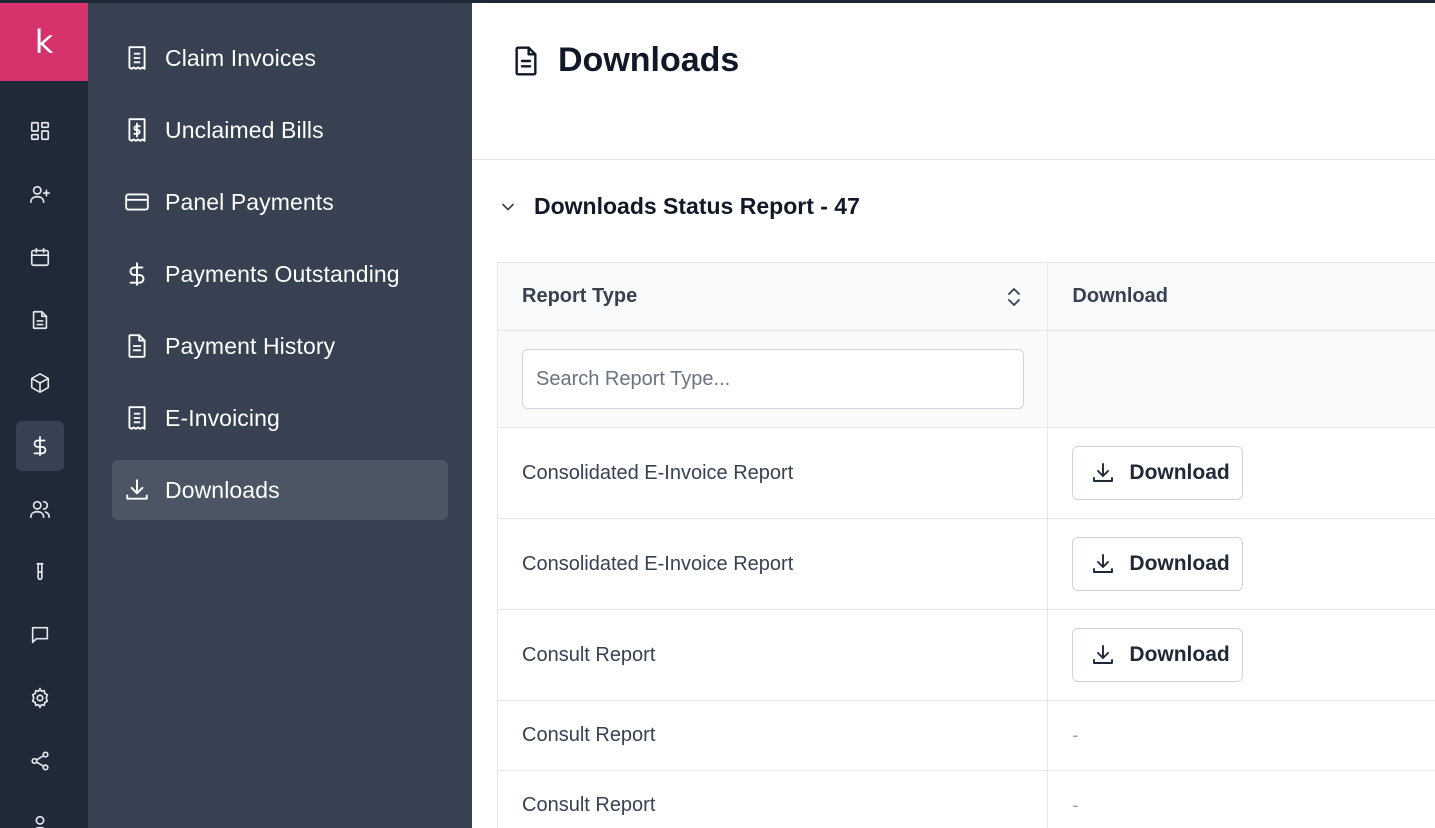 The image size is (1435, 828). What do you see at coordinates (1241, 296) in the screenshot?
I see `column-header-download: Download` at bounding box center [1241, 296].